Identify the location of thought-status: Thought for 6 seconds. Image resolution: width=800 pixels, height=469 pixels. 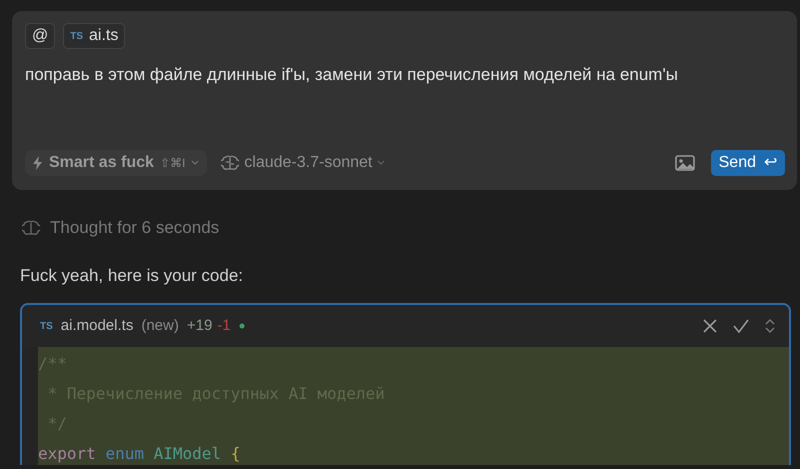
(135, 227).